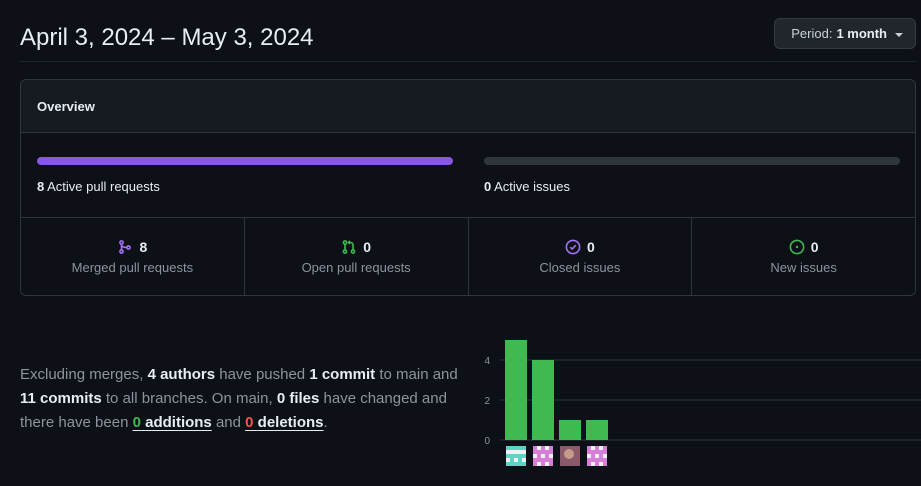 Image resolution: width=921 pixels, height=486 pixels. What do you see at coordinates (167, 37) in the screenshot?
I see `date-range-title: April 3, 2024 – May 3, 2024` at bounding box center [167, 37].